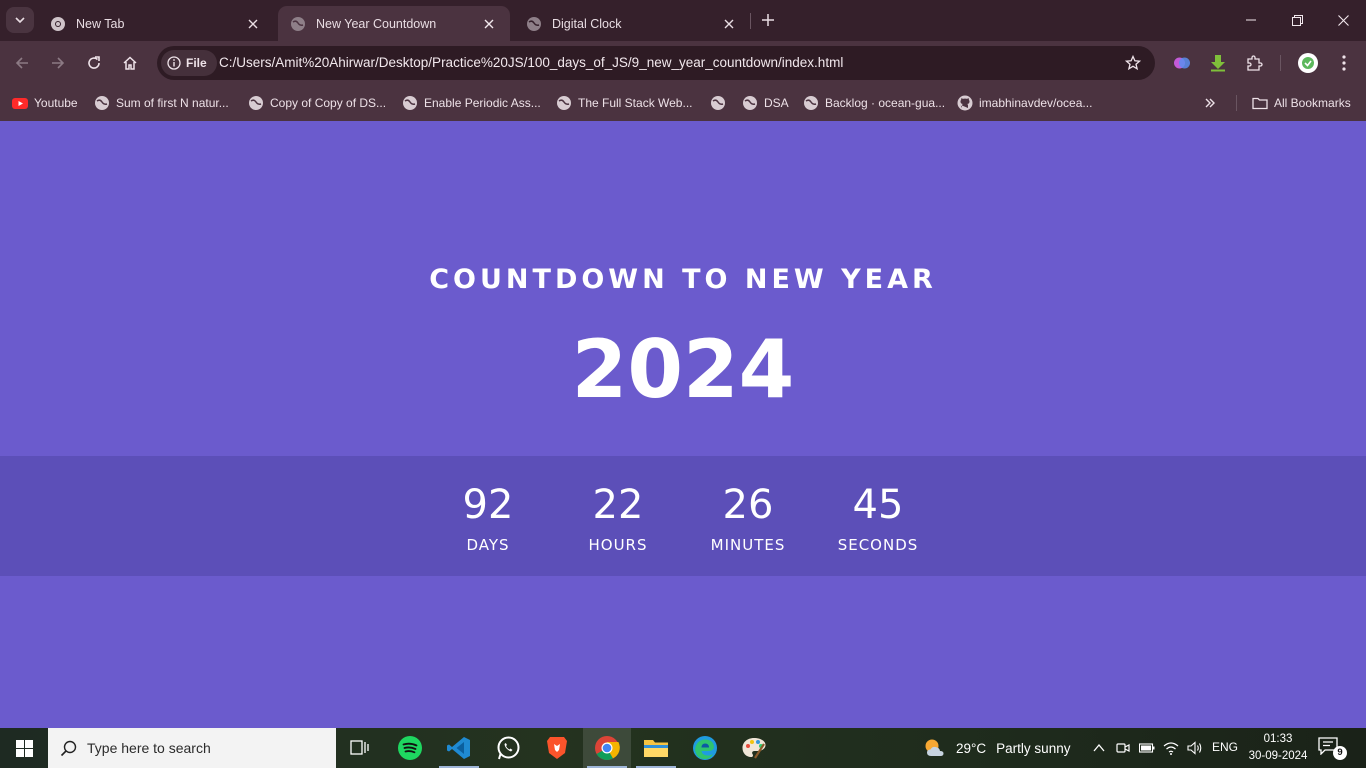 This screenshot has width=1366, height=768. Describe the element at coordinates (1312, 103) in the screenshot. I see `all-bookmarks-label: All Bookmarks` at that location.